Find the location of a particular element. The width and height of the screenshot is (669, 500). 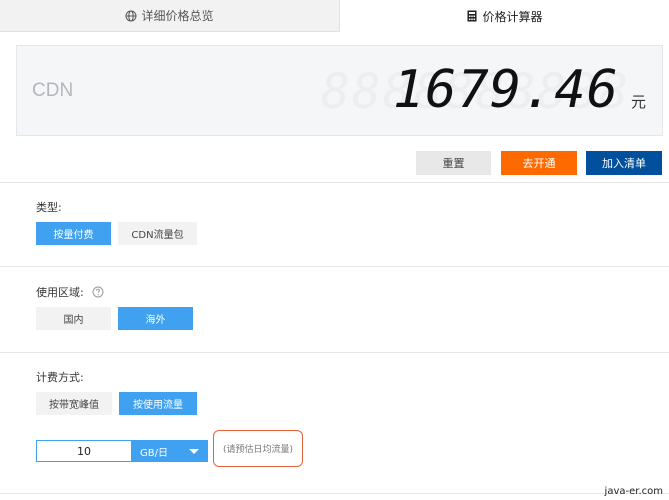

type-label: 类型: is located at coordinates (49, 207).